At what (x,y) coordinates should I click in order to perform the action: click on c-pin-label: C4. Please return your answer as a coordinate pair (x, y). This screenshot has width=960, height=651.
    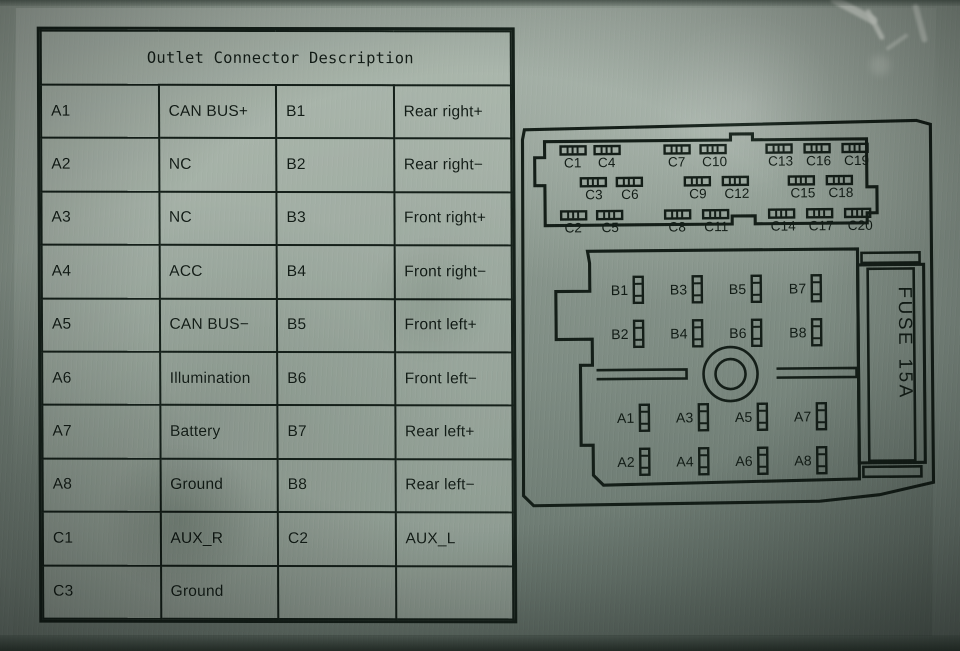
    Looking at the image, I should click on (607, 162).